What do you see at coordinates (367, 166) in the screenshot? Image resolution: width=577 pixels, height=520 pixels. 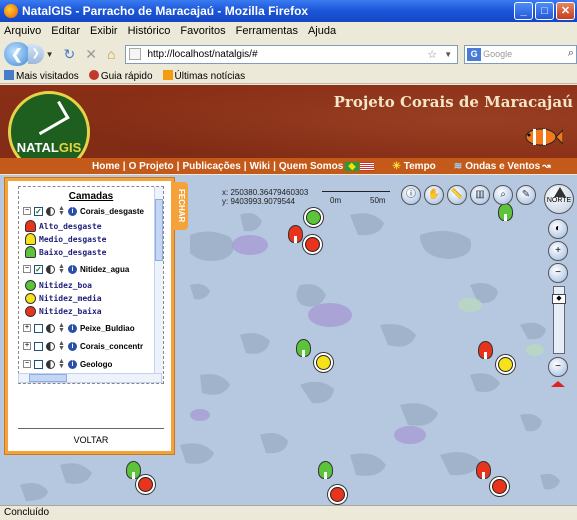 I see `us-flag-icon` at bounding box center [367, 166].